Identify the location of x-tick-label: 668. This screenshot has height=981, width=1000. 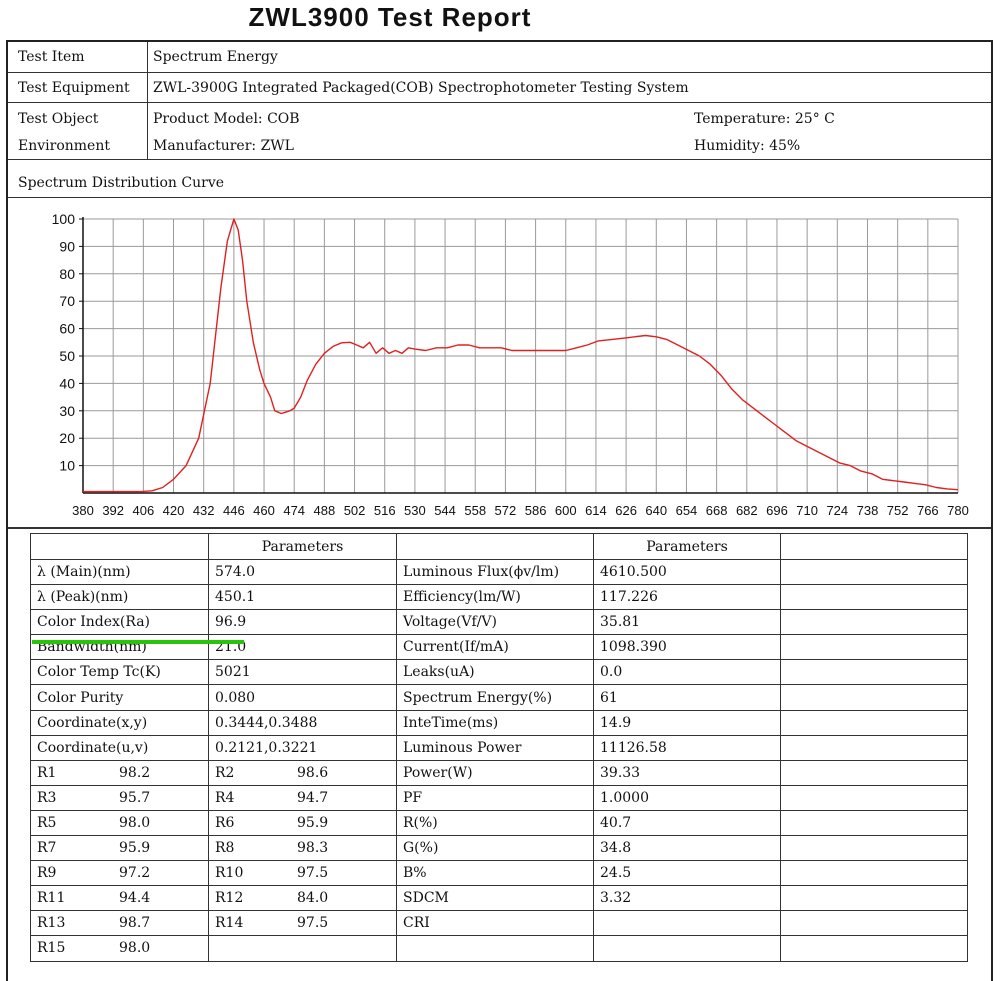
(717, 510).